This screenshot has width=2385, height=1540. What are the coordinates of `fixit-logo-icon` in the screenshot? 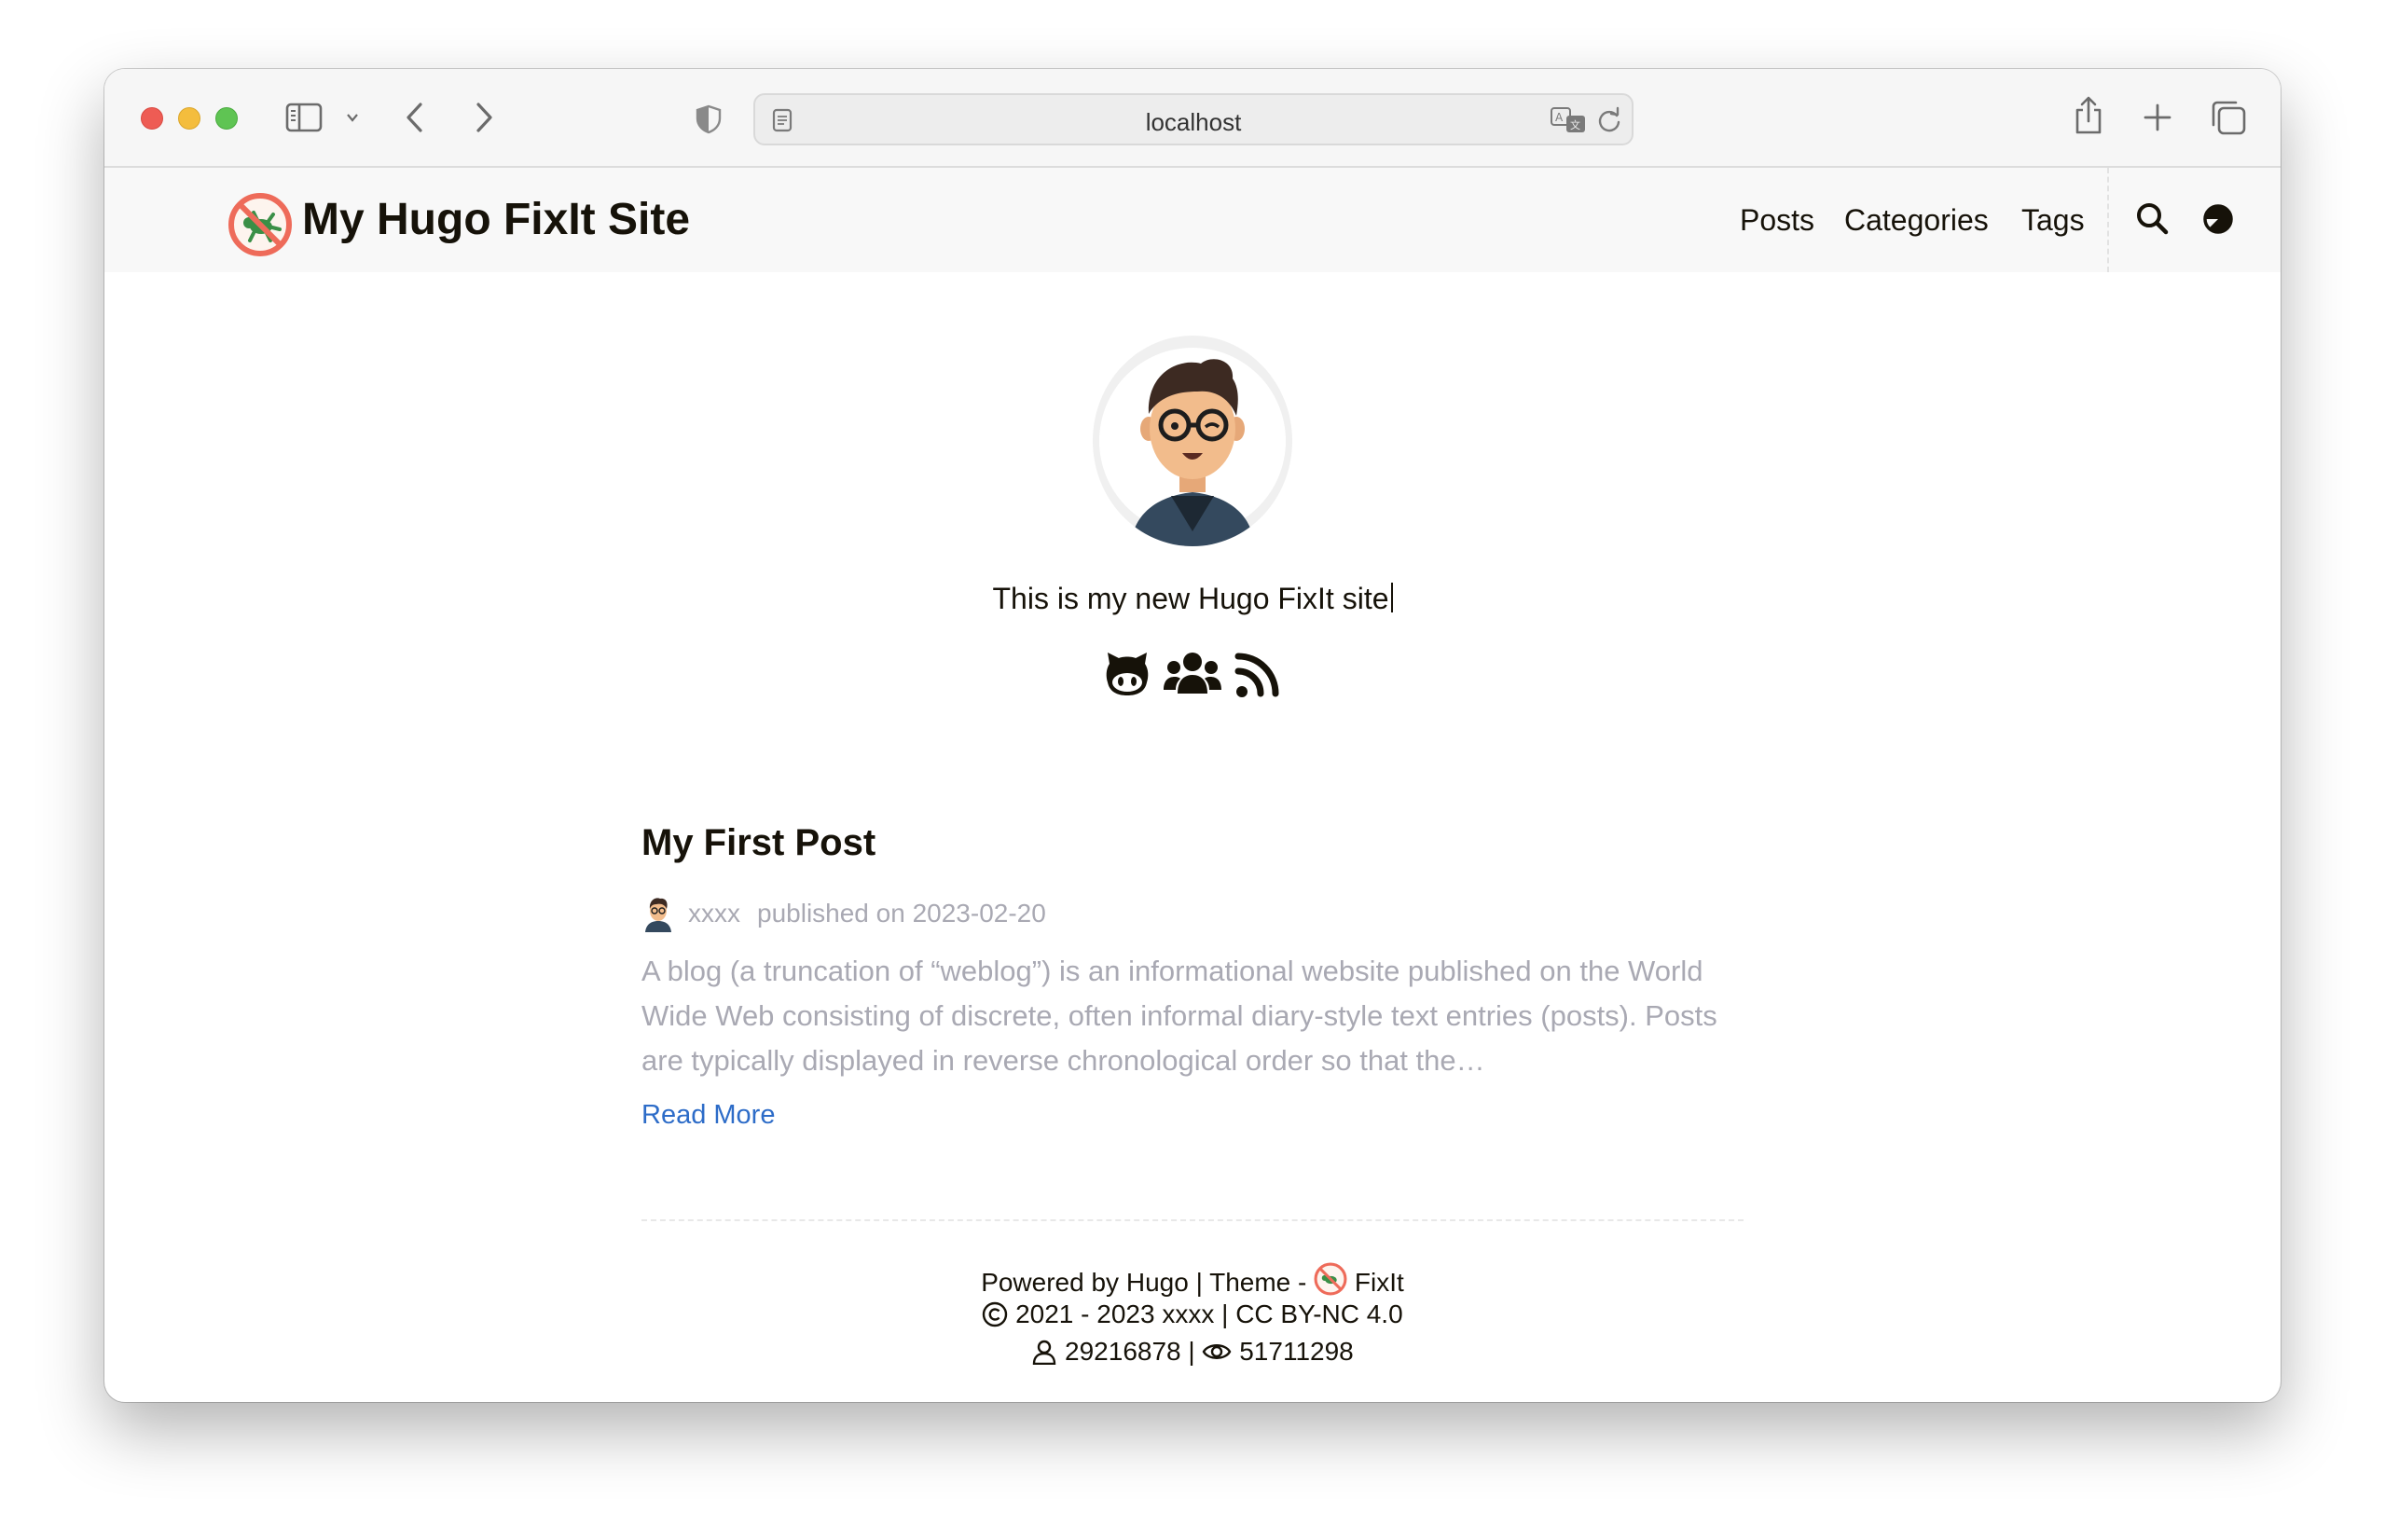 It's located at (1330, 1279).